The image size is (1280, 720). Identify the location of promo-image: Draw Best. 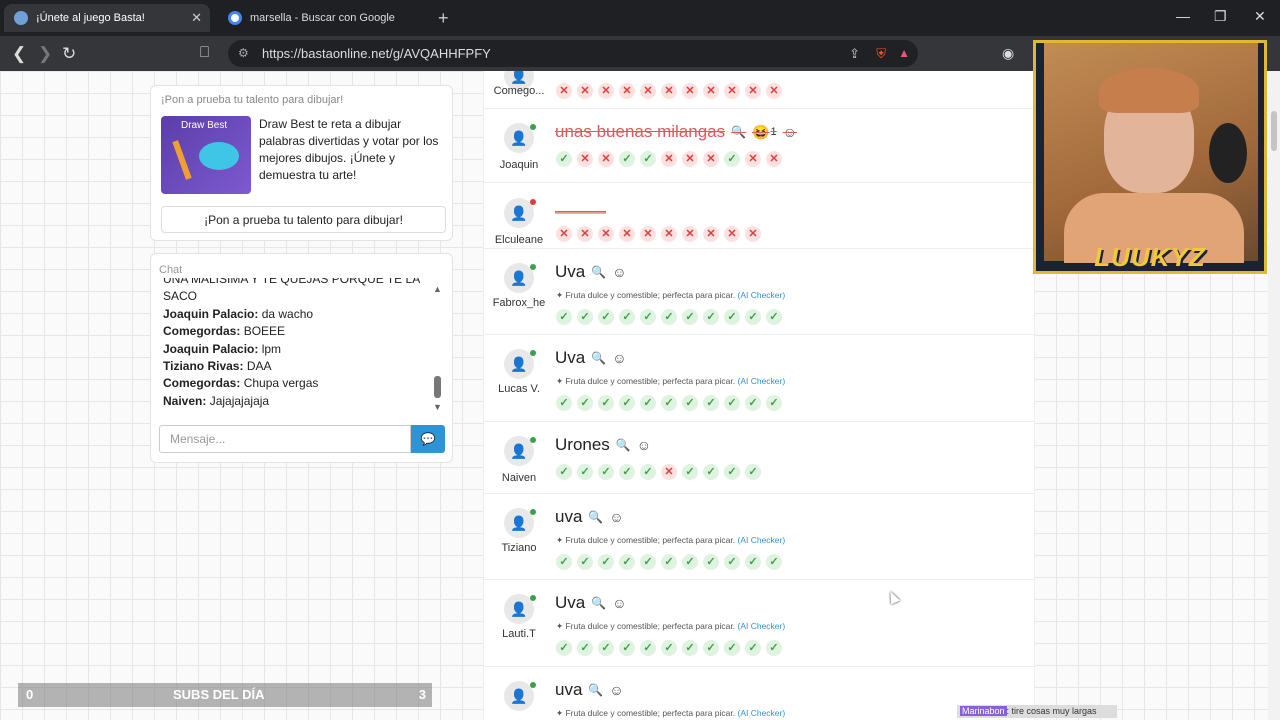
(206, 155).